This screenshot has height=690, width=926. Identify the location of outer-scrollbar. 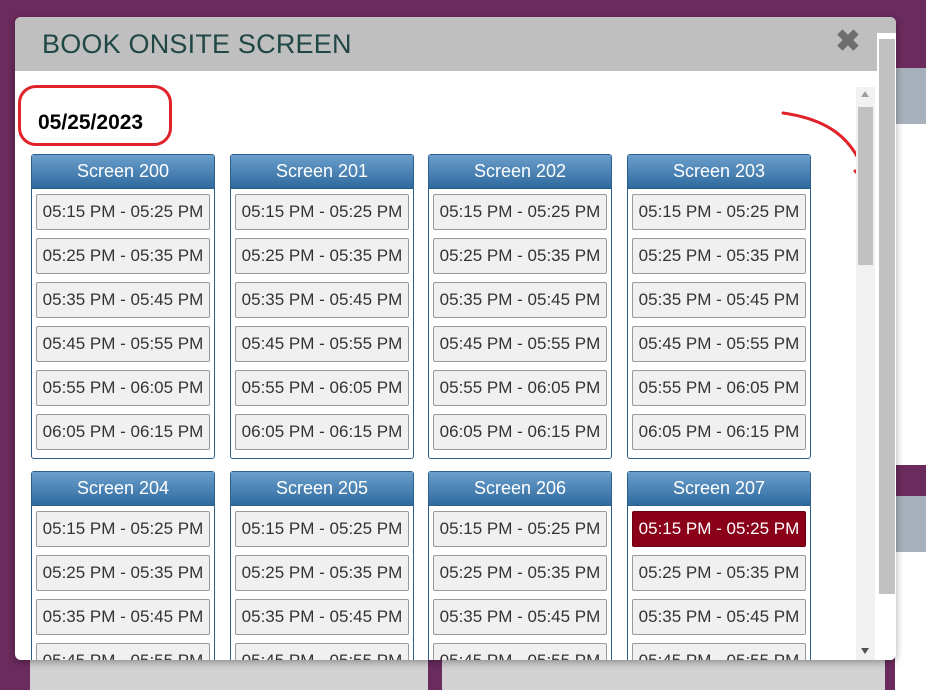
(886, 346).